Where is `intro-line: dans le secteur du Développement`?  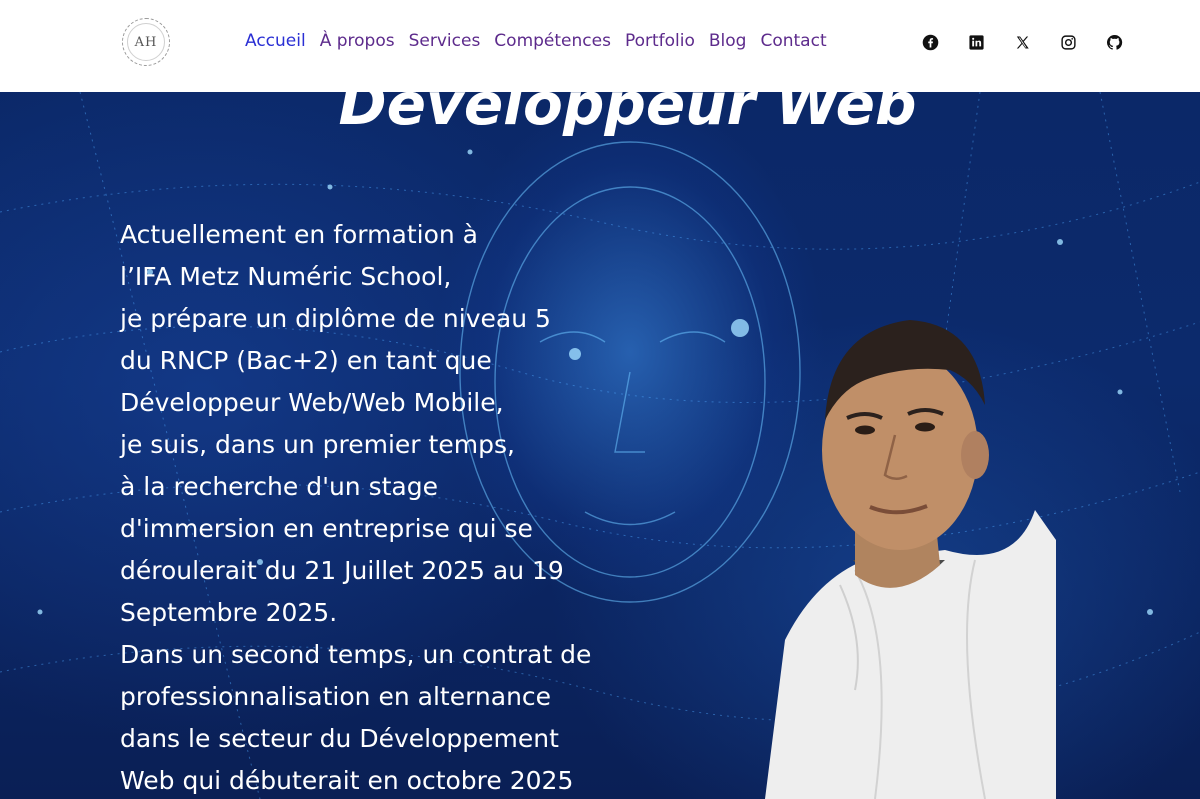
intro-line: dans le secteur du Développement is located at coordinates (339, 738).